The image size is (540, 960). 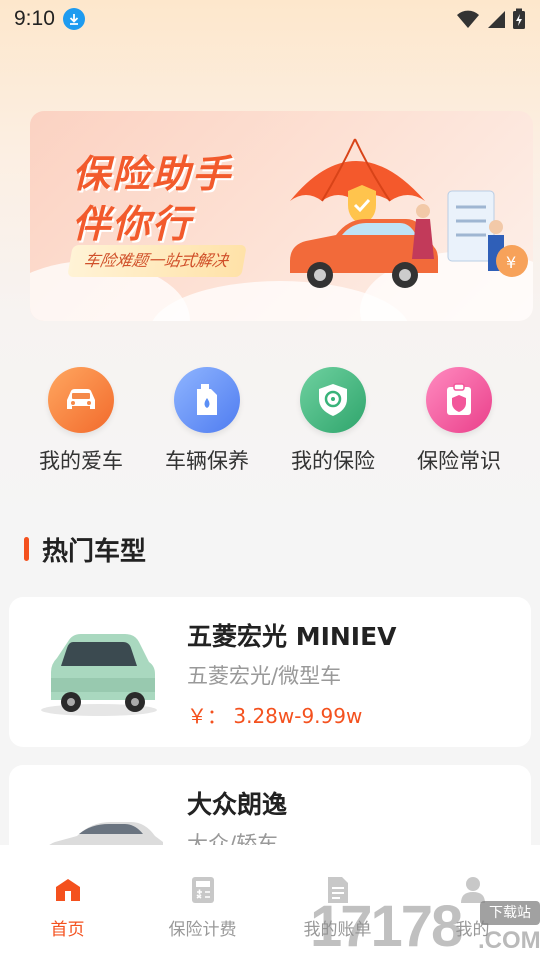 What do you see at coordinates (409, 213) in the screenshot?
I see `insurance-illustration: ¥` at bounding box center [409, 213].